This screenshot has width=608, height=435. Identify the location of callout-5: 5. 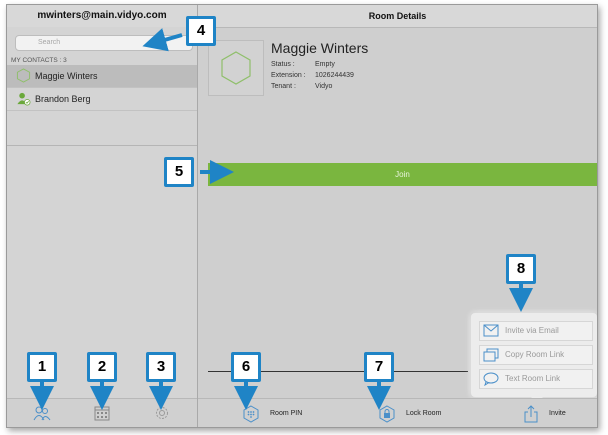
(179, 172).